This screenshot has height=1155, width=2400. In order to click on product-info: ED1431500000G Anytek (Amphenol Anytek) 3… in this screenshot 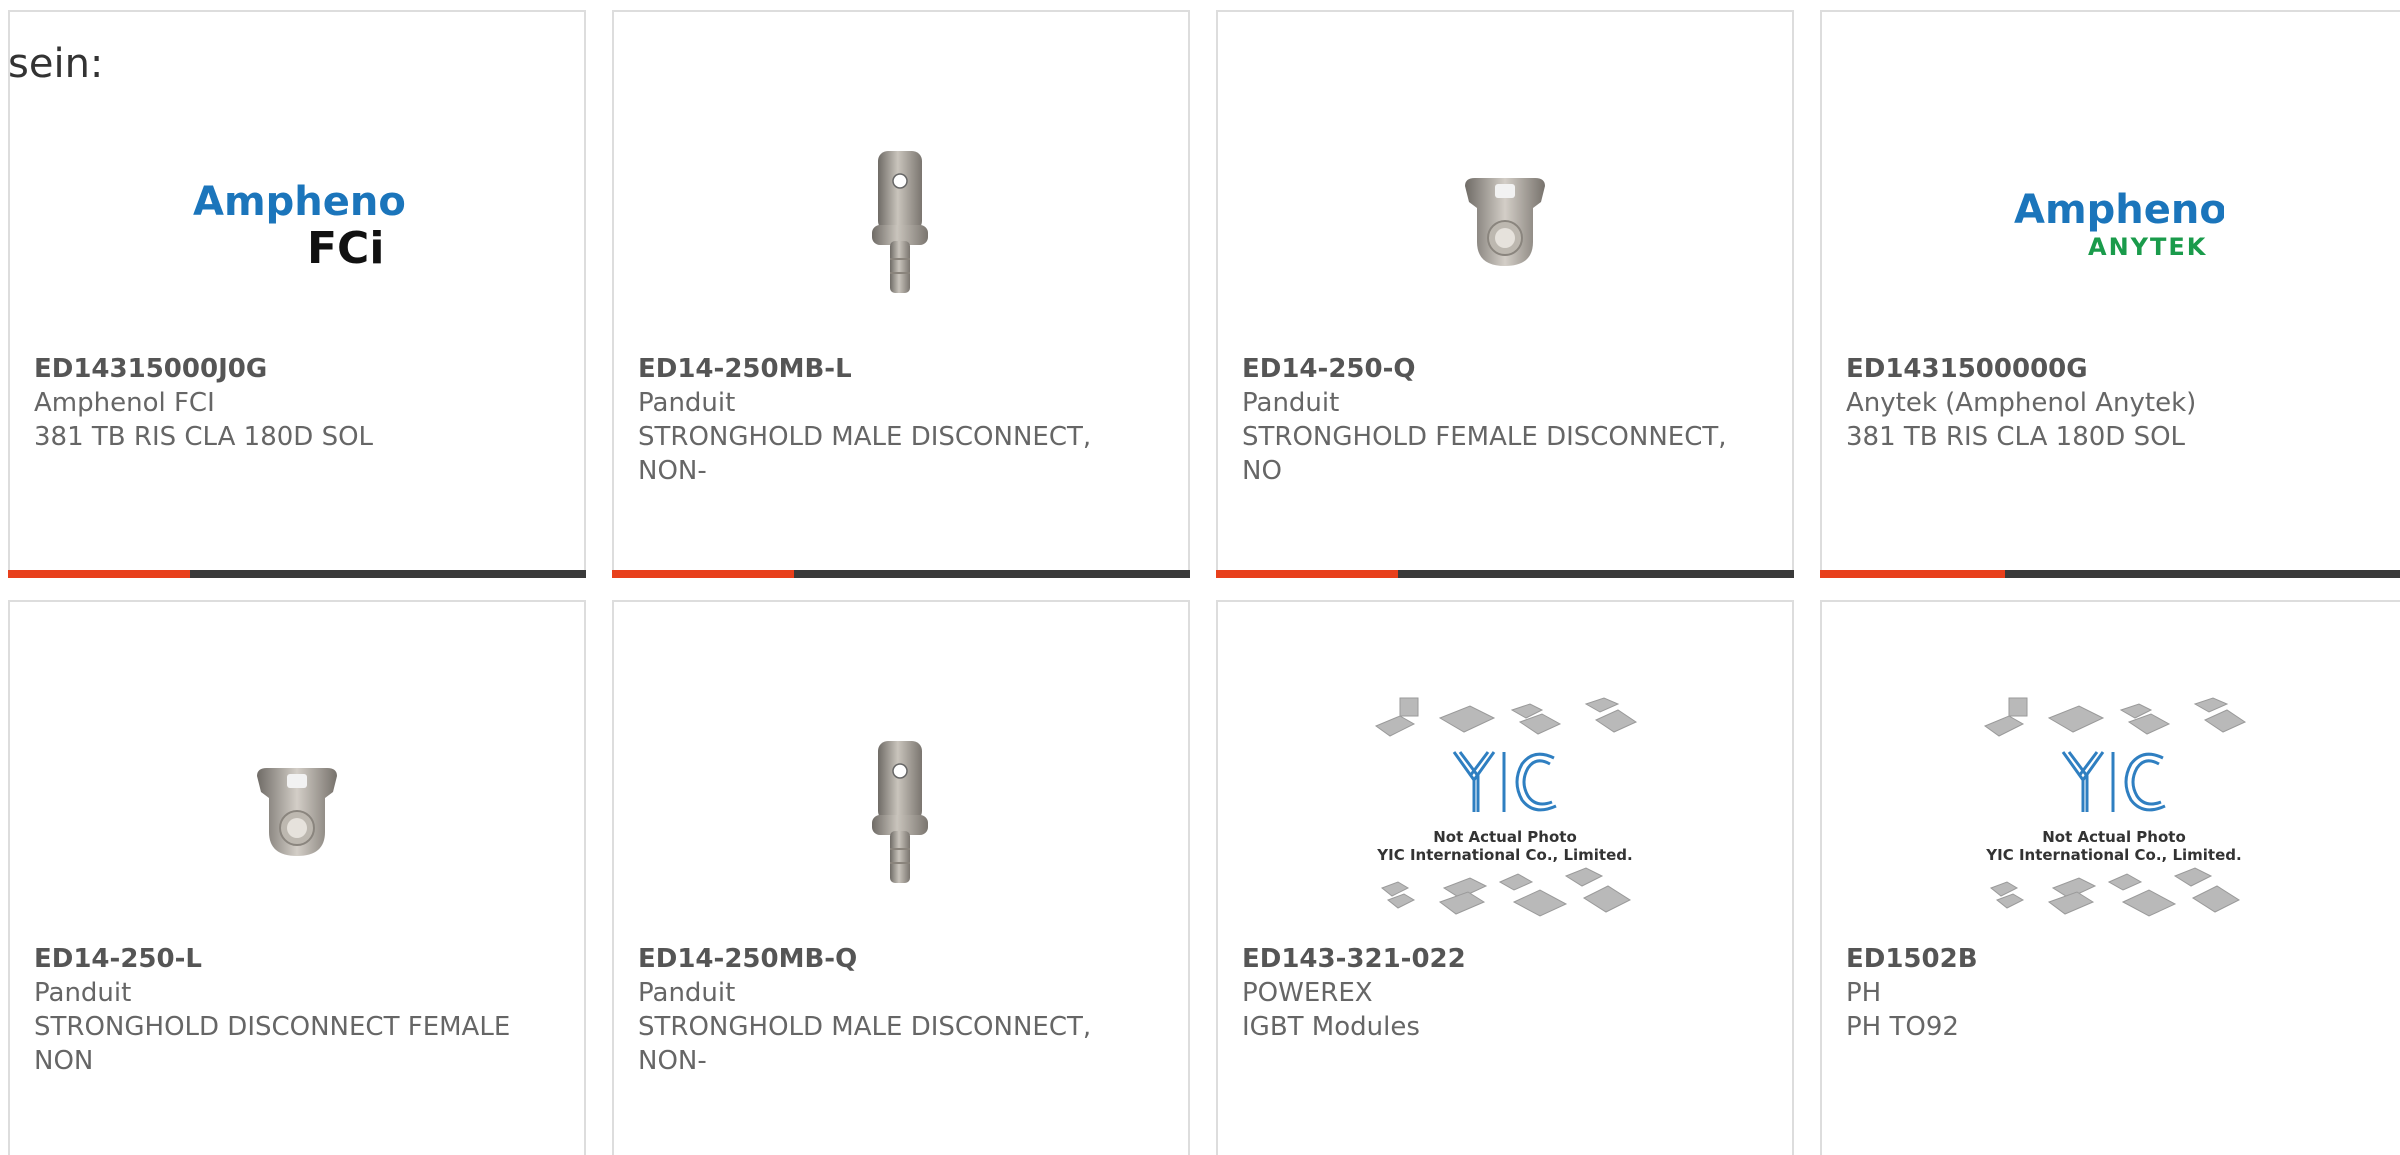, I will do `click(2116, 403)`.